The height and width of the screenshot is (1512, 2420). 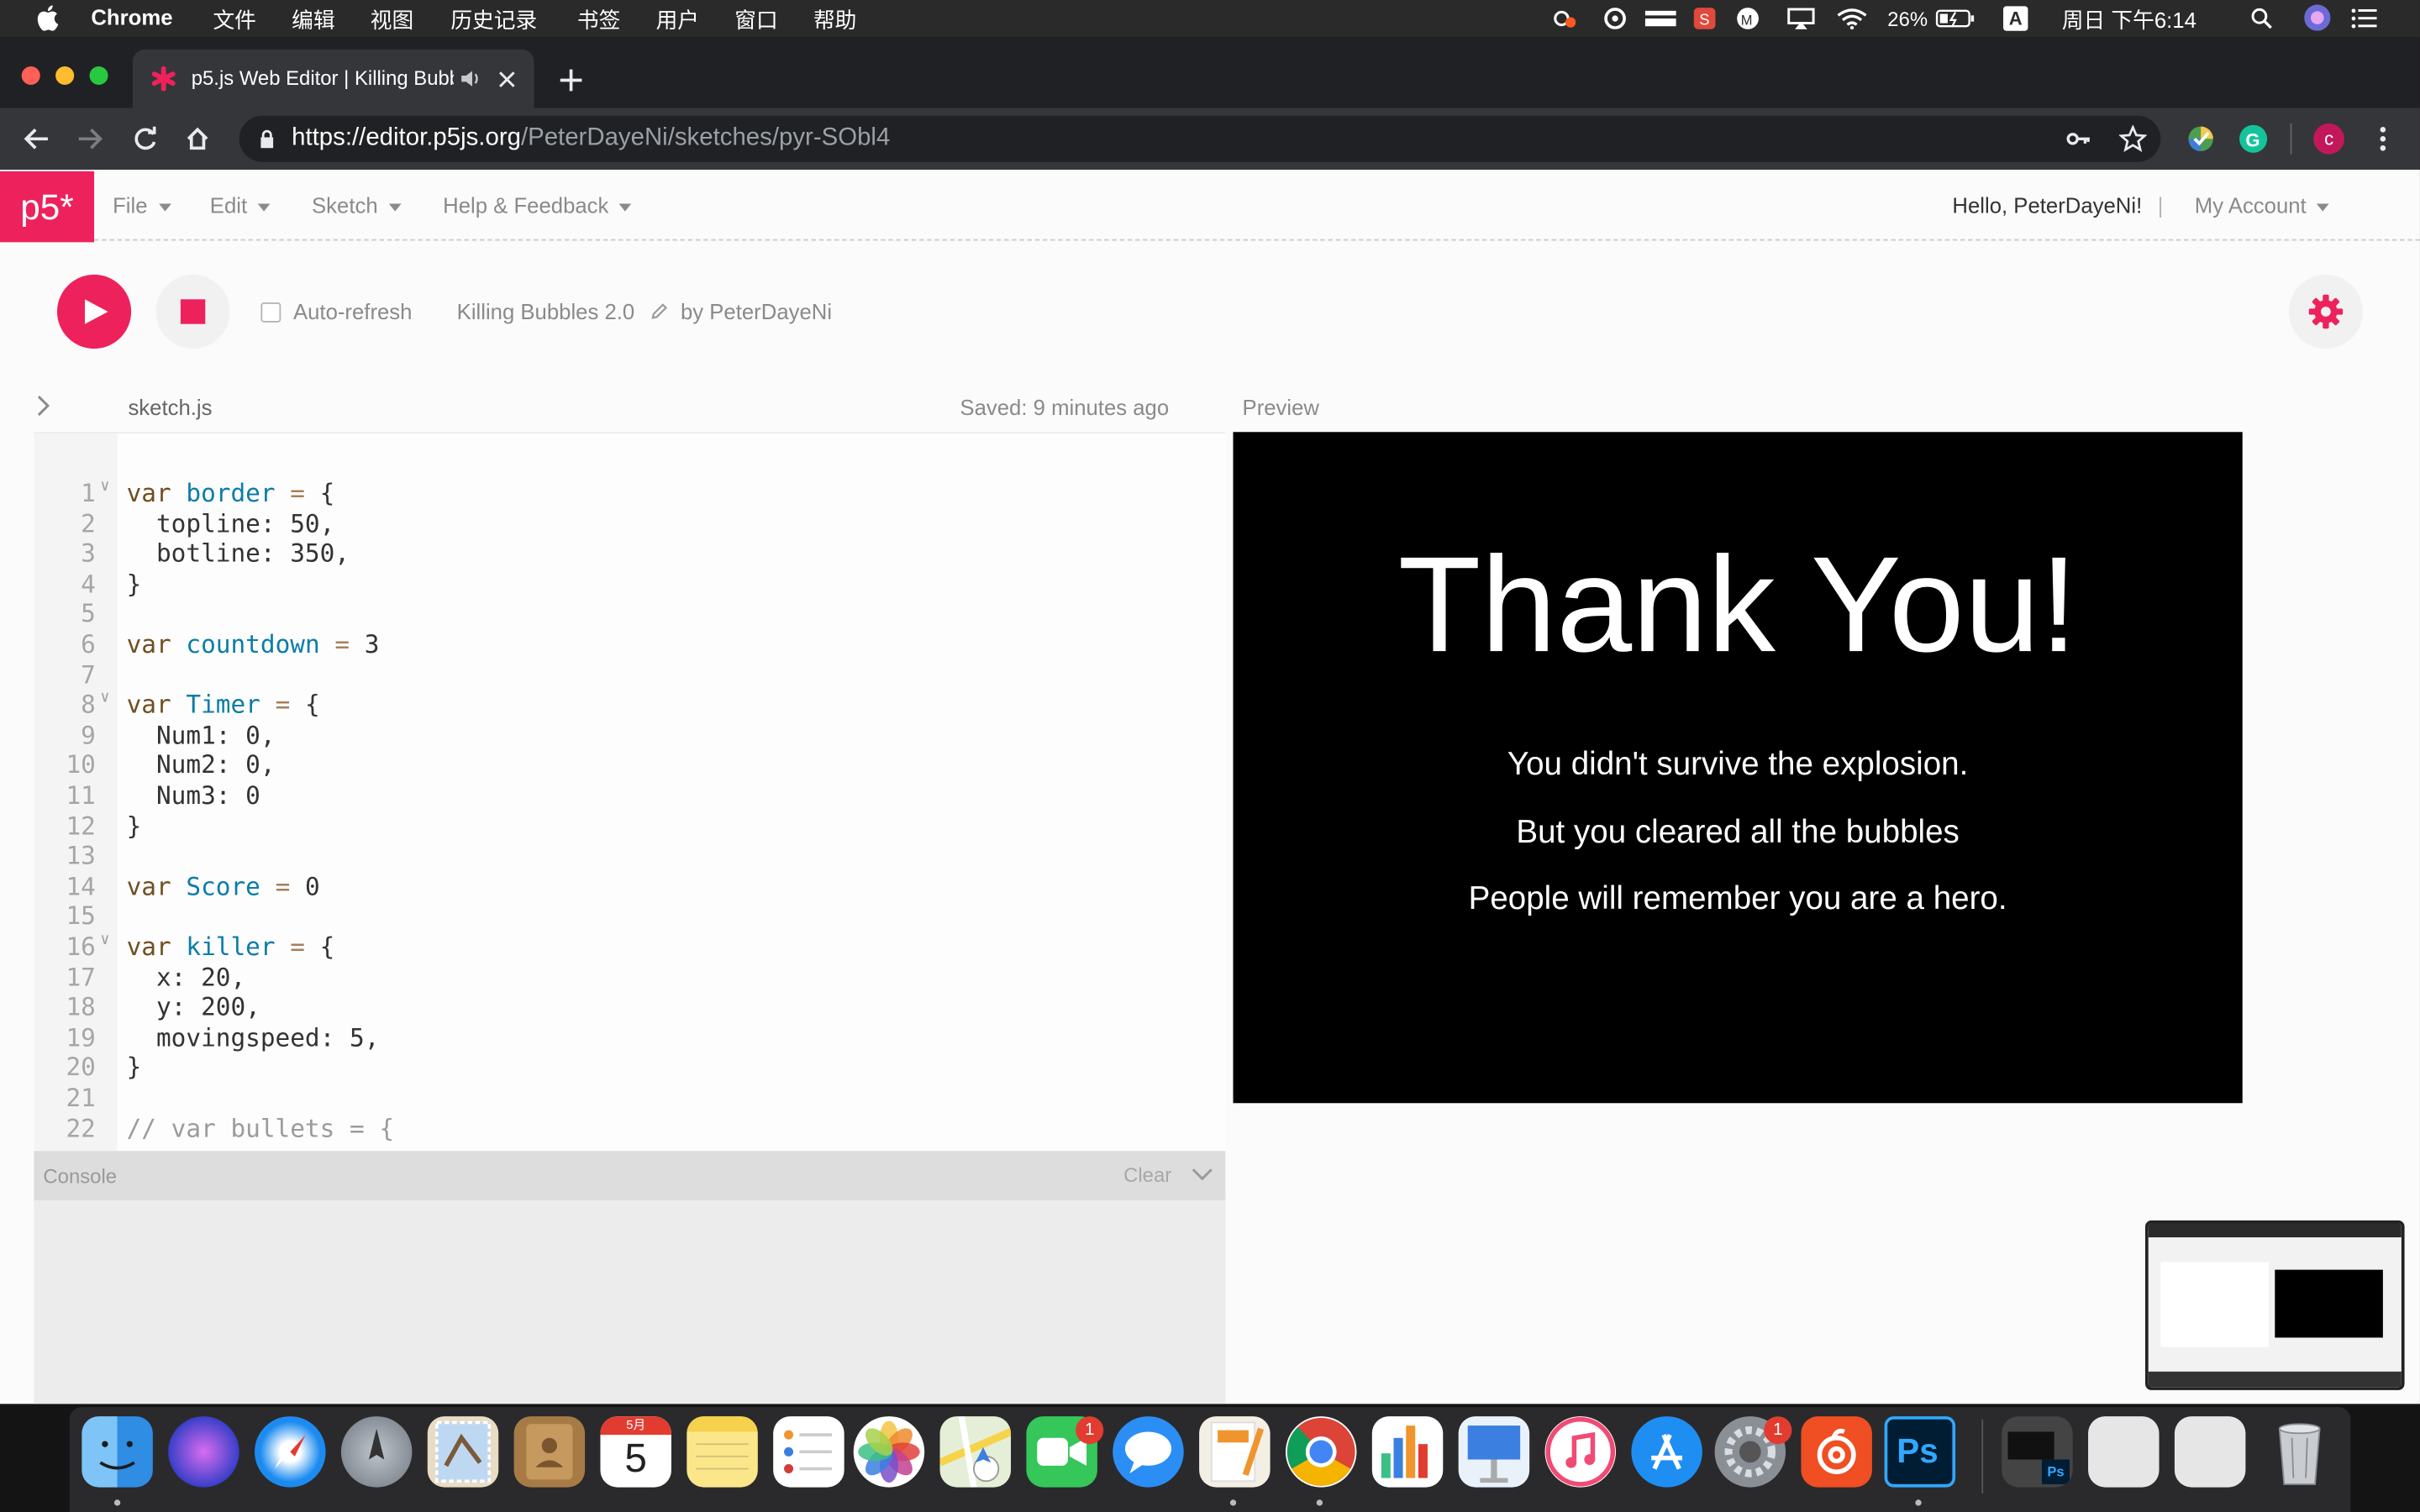 What do you see at coordinates (1234, 1452) in the screenshot?
I see `pages-icon` at bounding box center [1234, 1452].